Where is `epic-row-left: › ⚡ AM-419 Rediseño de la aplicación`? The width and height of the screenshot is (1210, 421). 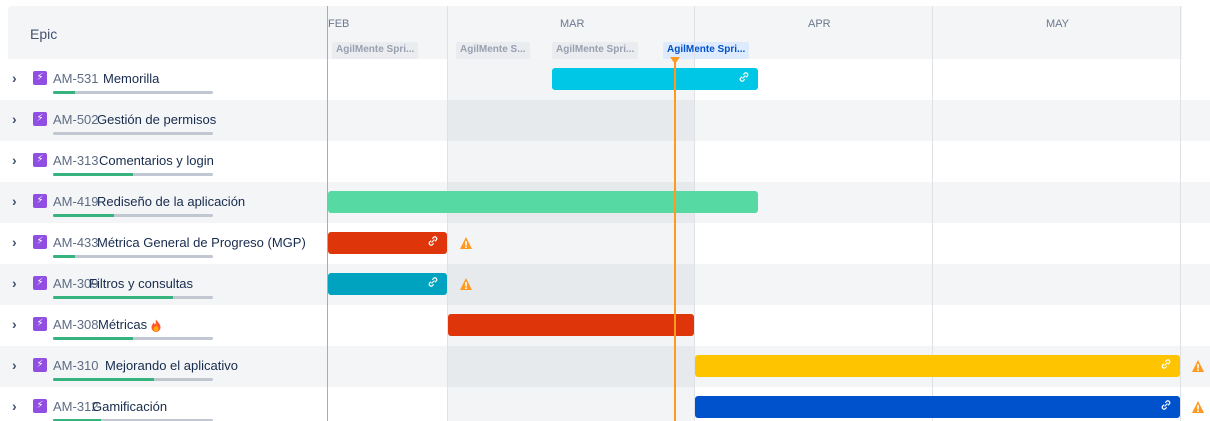 epic-row-left: › ⚡ AM-419 Rediseño de la aplicación is located at coordinates (168, 202).